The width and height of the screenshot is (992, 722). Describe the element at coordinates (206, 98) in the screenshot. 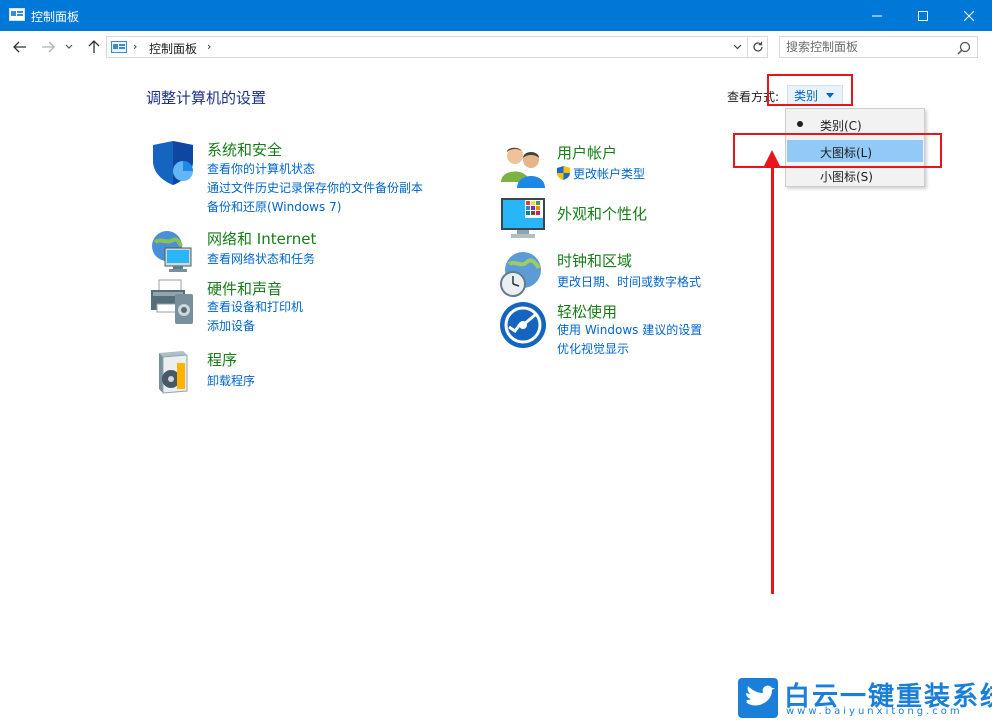

I see `page-title: 调整计算机的设置` at that location.